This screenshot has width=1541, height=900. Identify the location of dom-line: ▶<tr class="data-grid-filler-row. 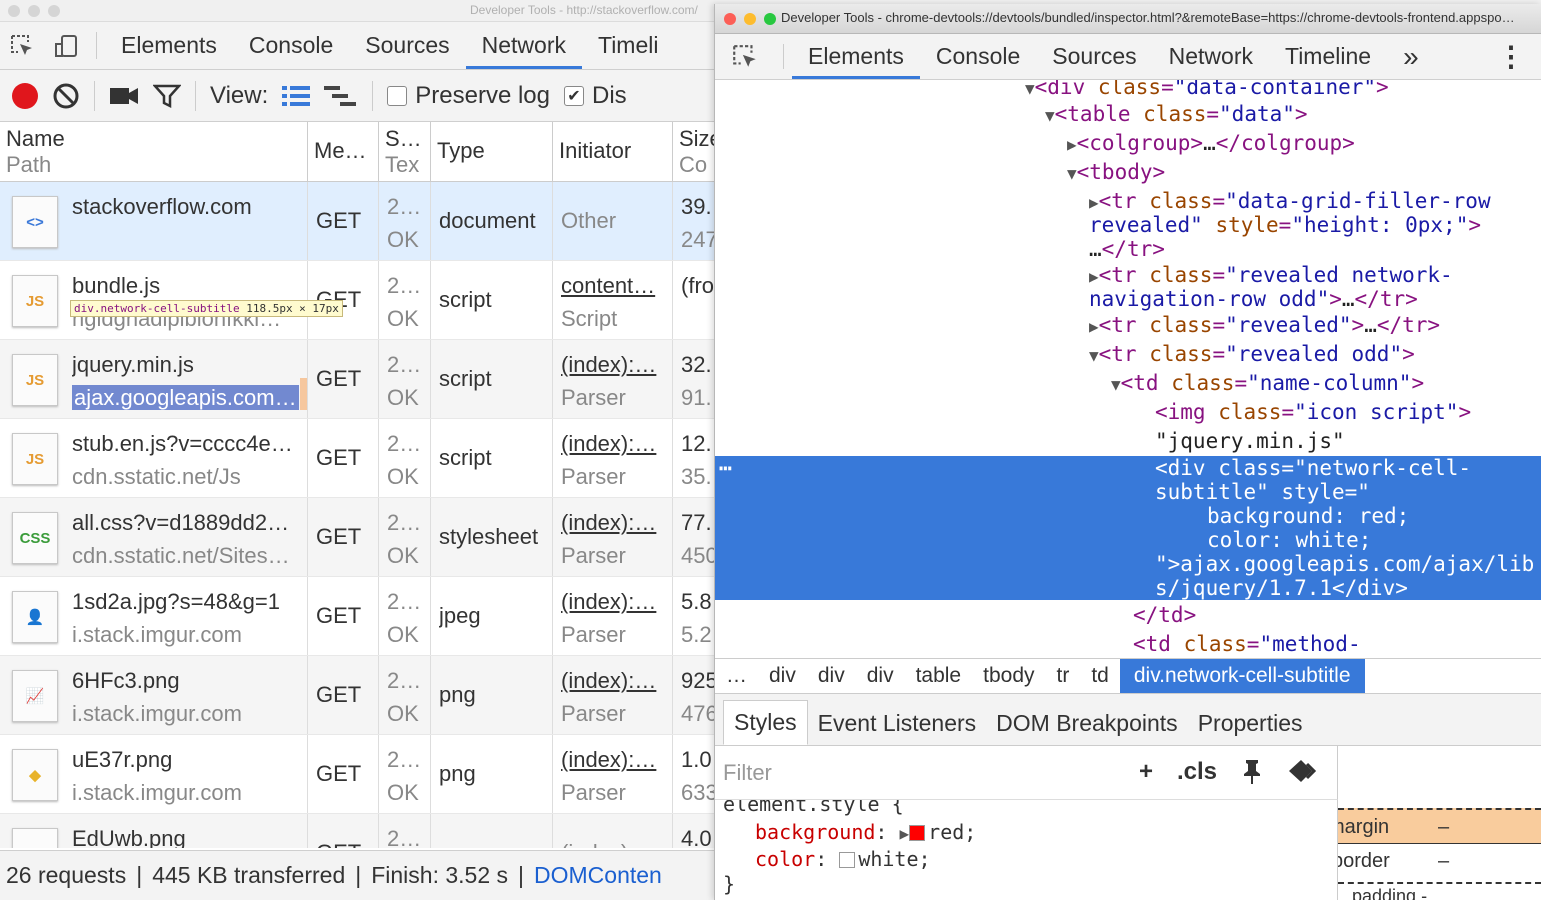
(1290, 202).